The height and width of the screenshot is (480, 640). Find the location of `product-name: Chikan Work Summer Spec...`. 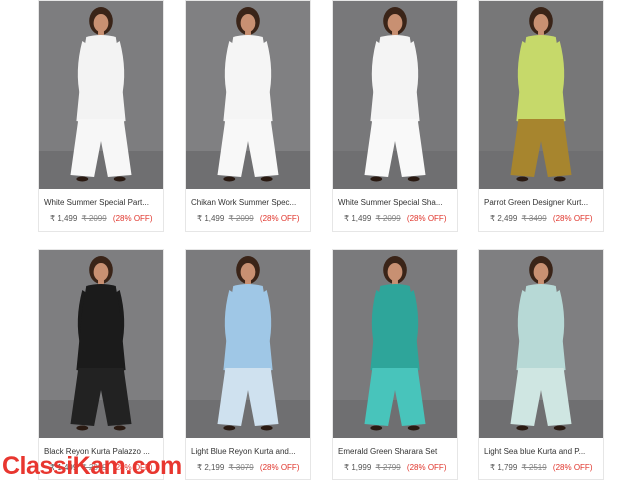

product-name: Chikan Work Summer Spec... is located at coordinates (248, 198).